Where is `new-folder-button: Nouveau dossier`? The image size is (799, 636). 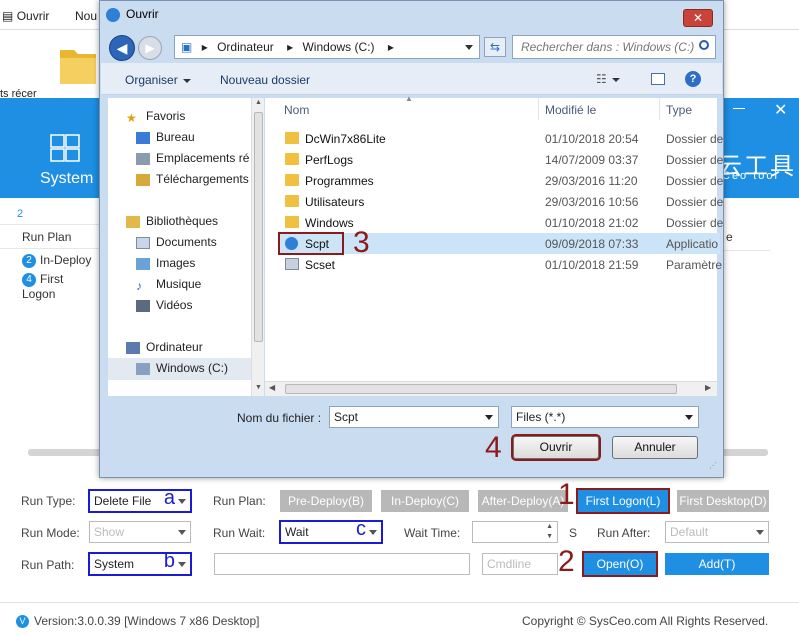
new-folder-button: Nouveau dossier is located at coordinates (265, 80).